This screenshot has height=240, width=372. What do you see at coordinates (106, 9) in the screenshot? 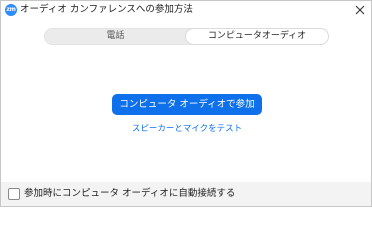
I see `window-title: オーディオ カンファレンスへの参加方法` at bounding box center [106, 9].